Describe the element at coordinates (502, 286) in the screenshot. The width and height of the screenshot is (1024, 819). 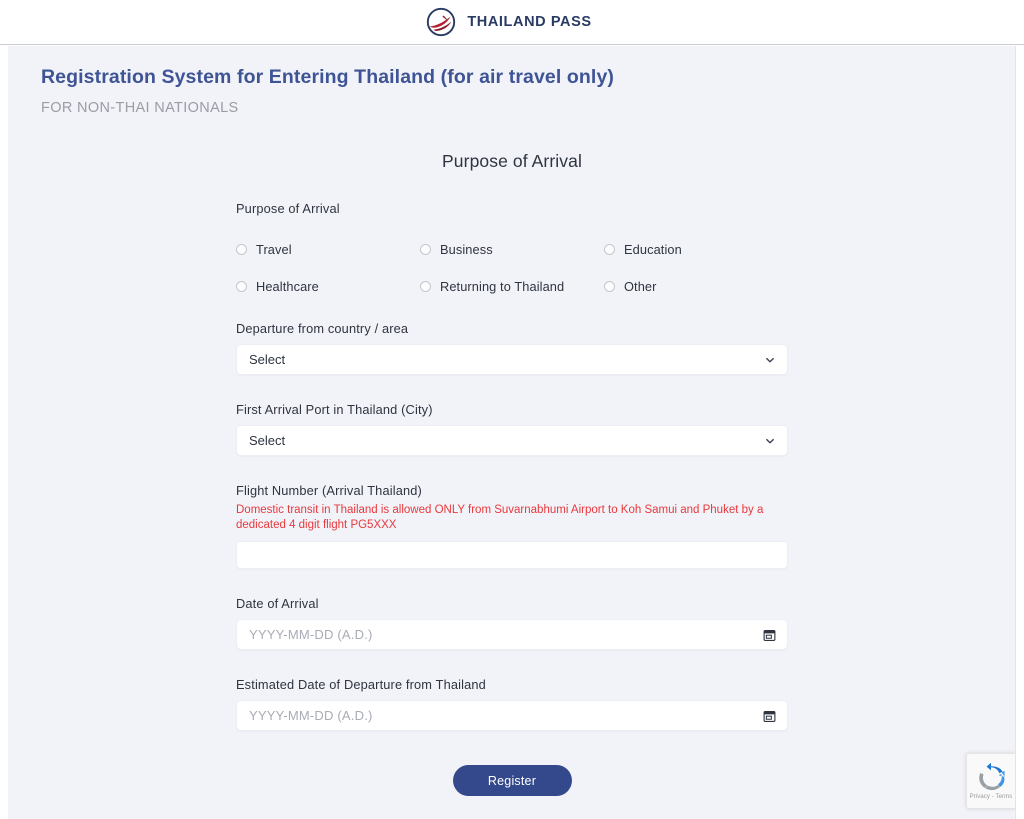
I see `radio-label: Returning to Thailand` at that location.